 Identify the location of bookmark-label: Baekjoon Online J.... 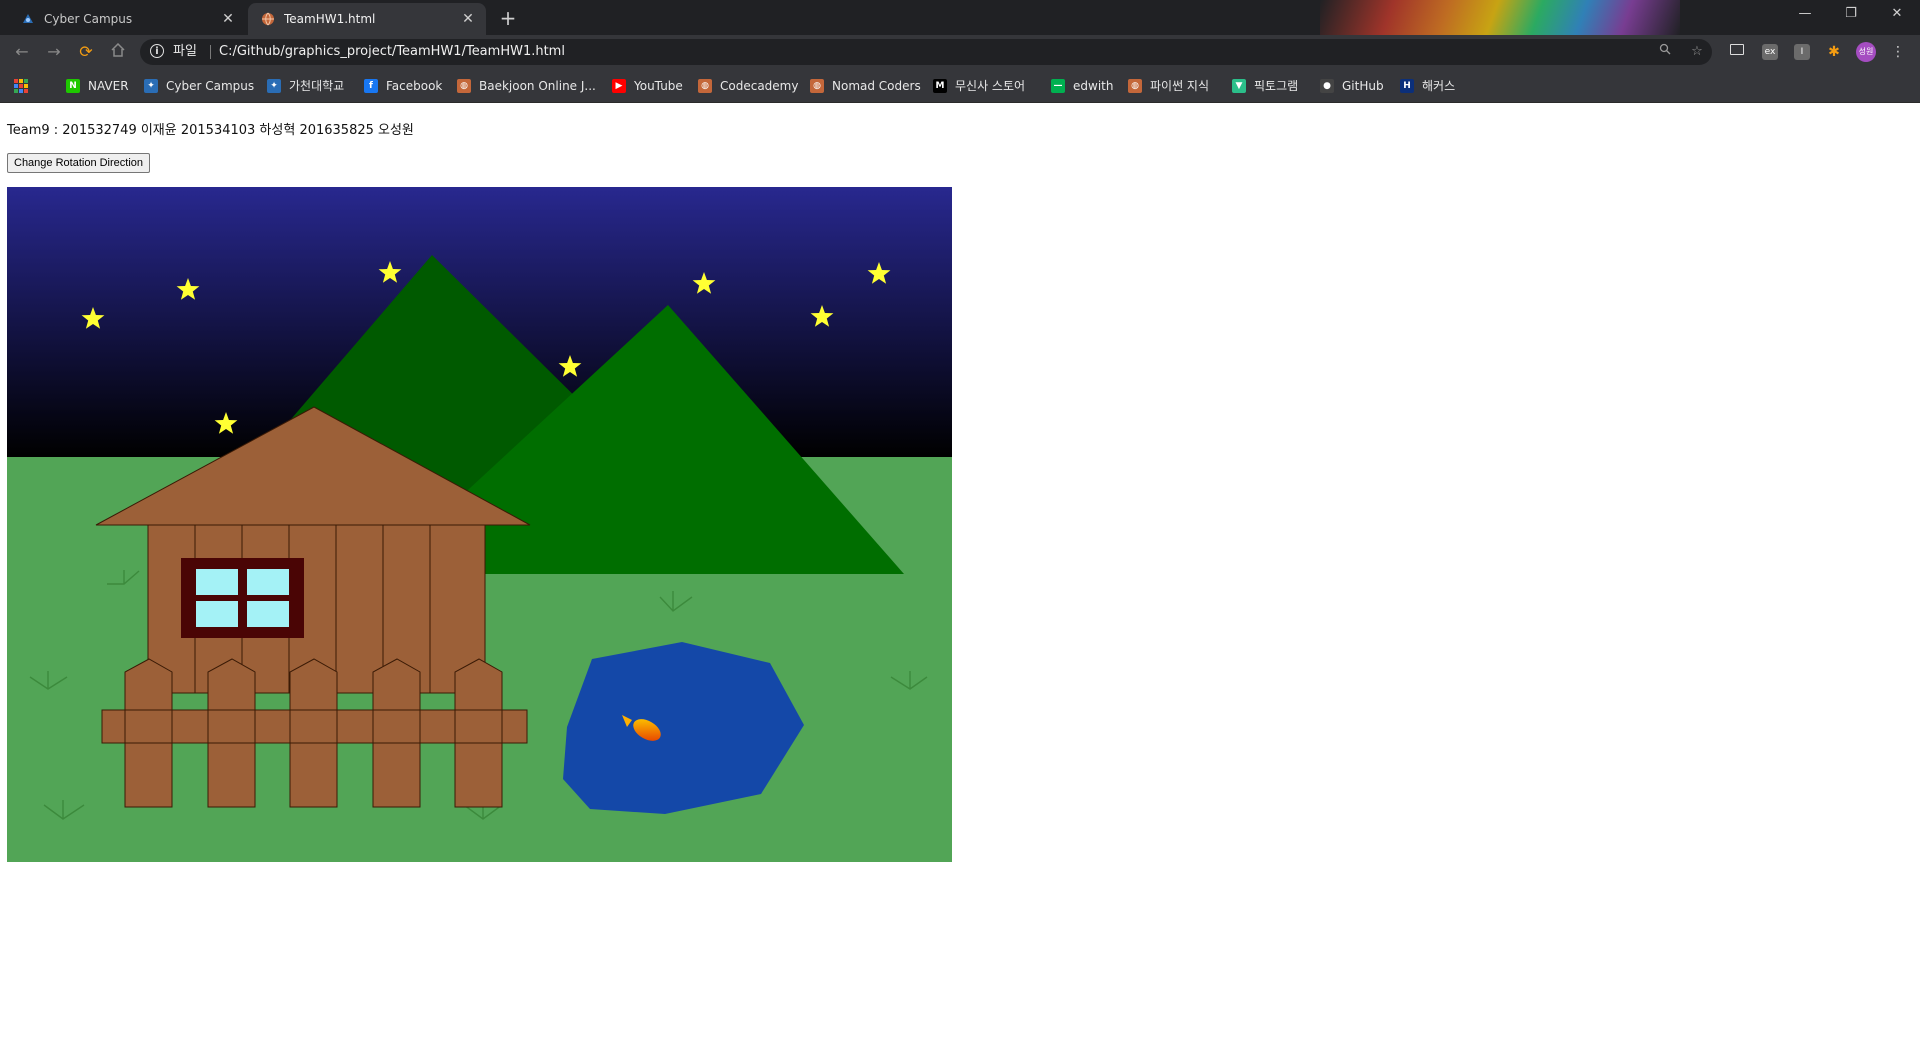
(537, 85).